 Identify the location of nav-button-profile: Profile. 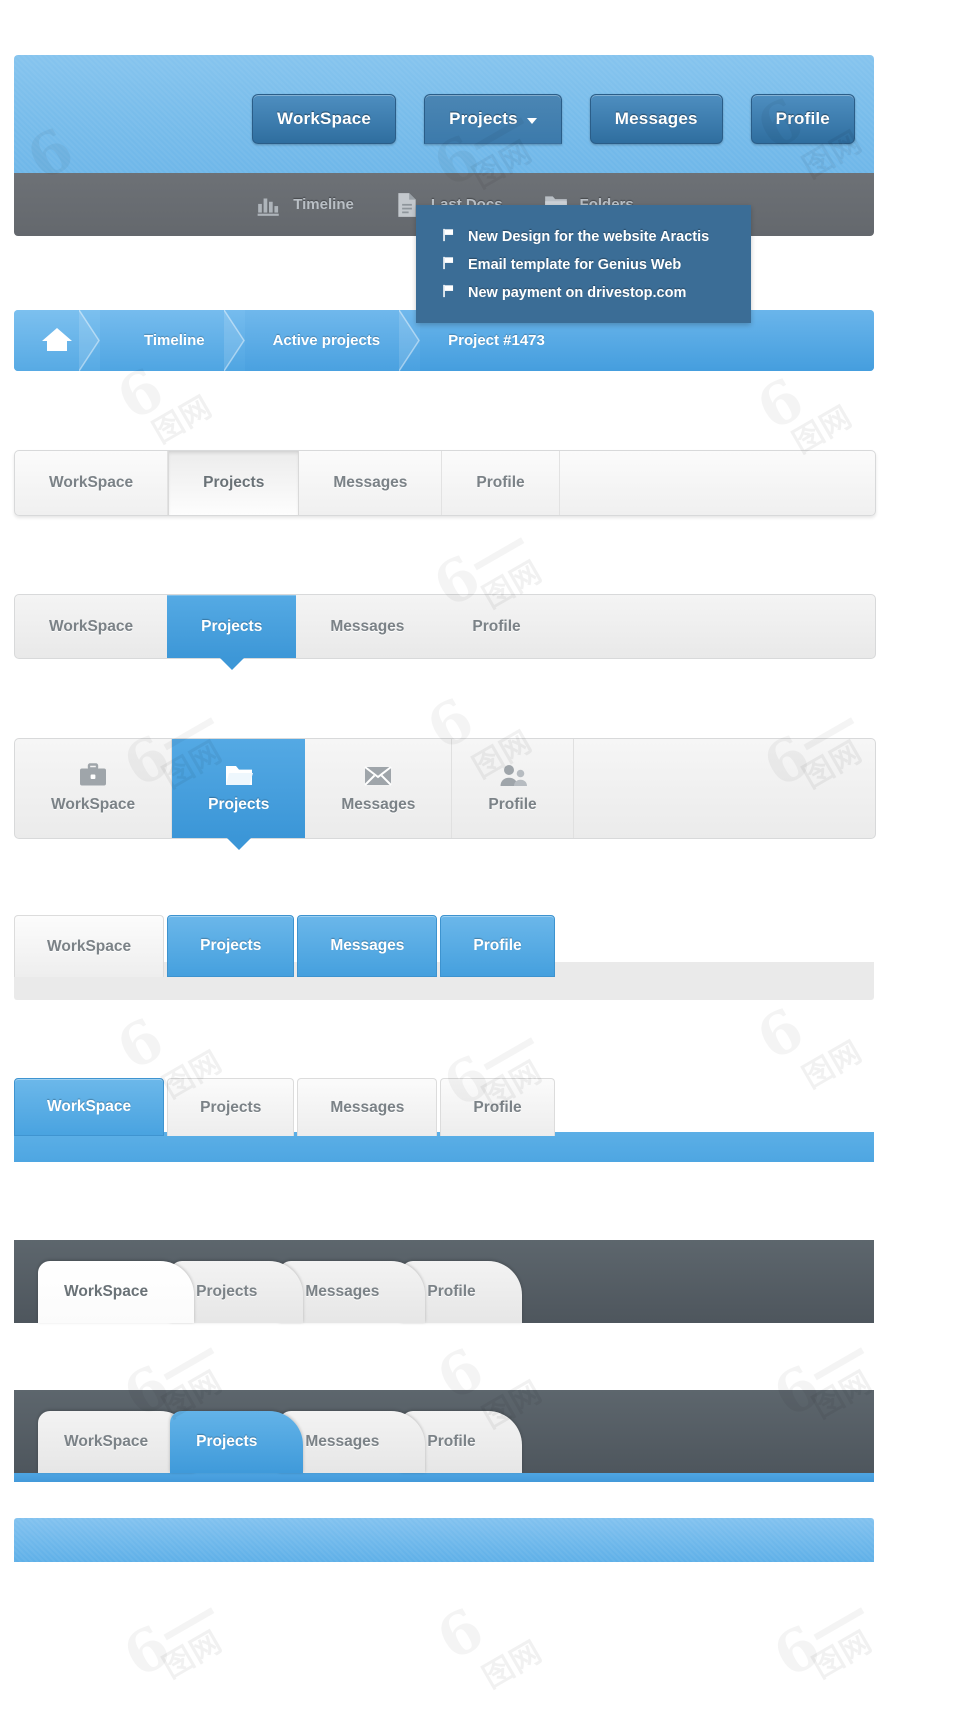
(802, 119).